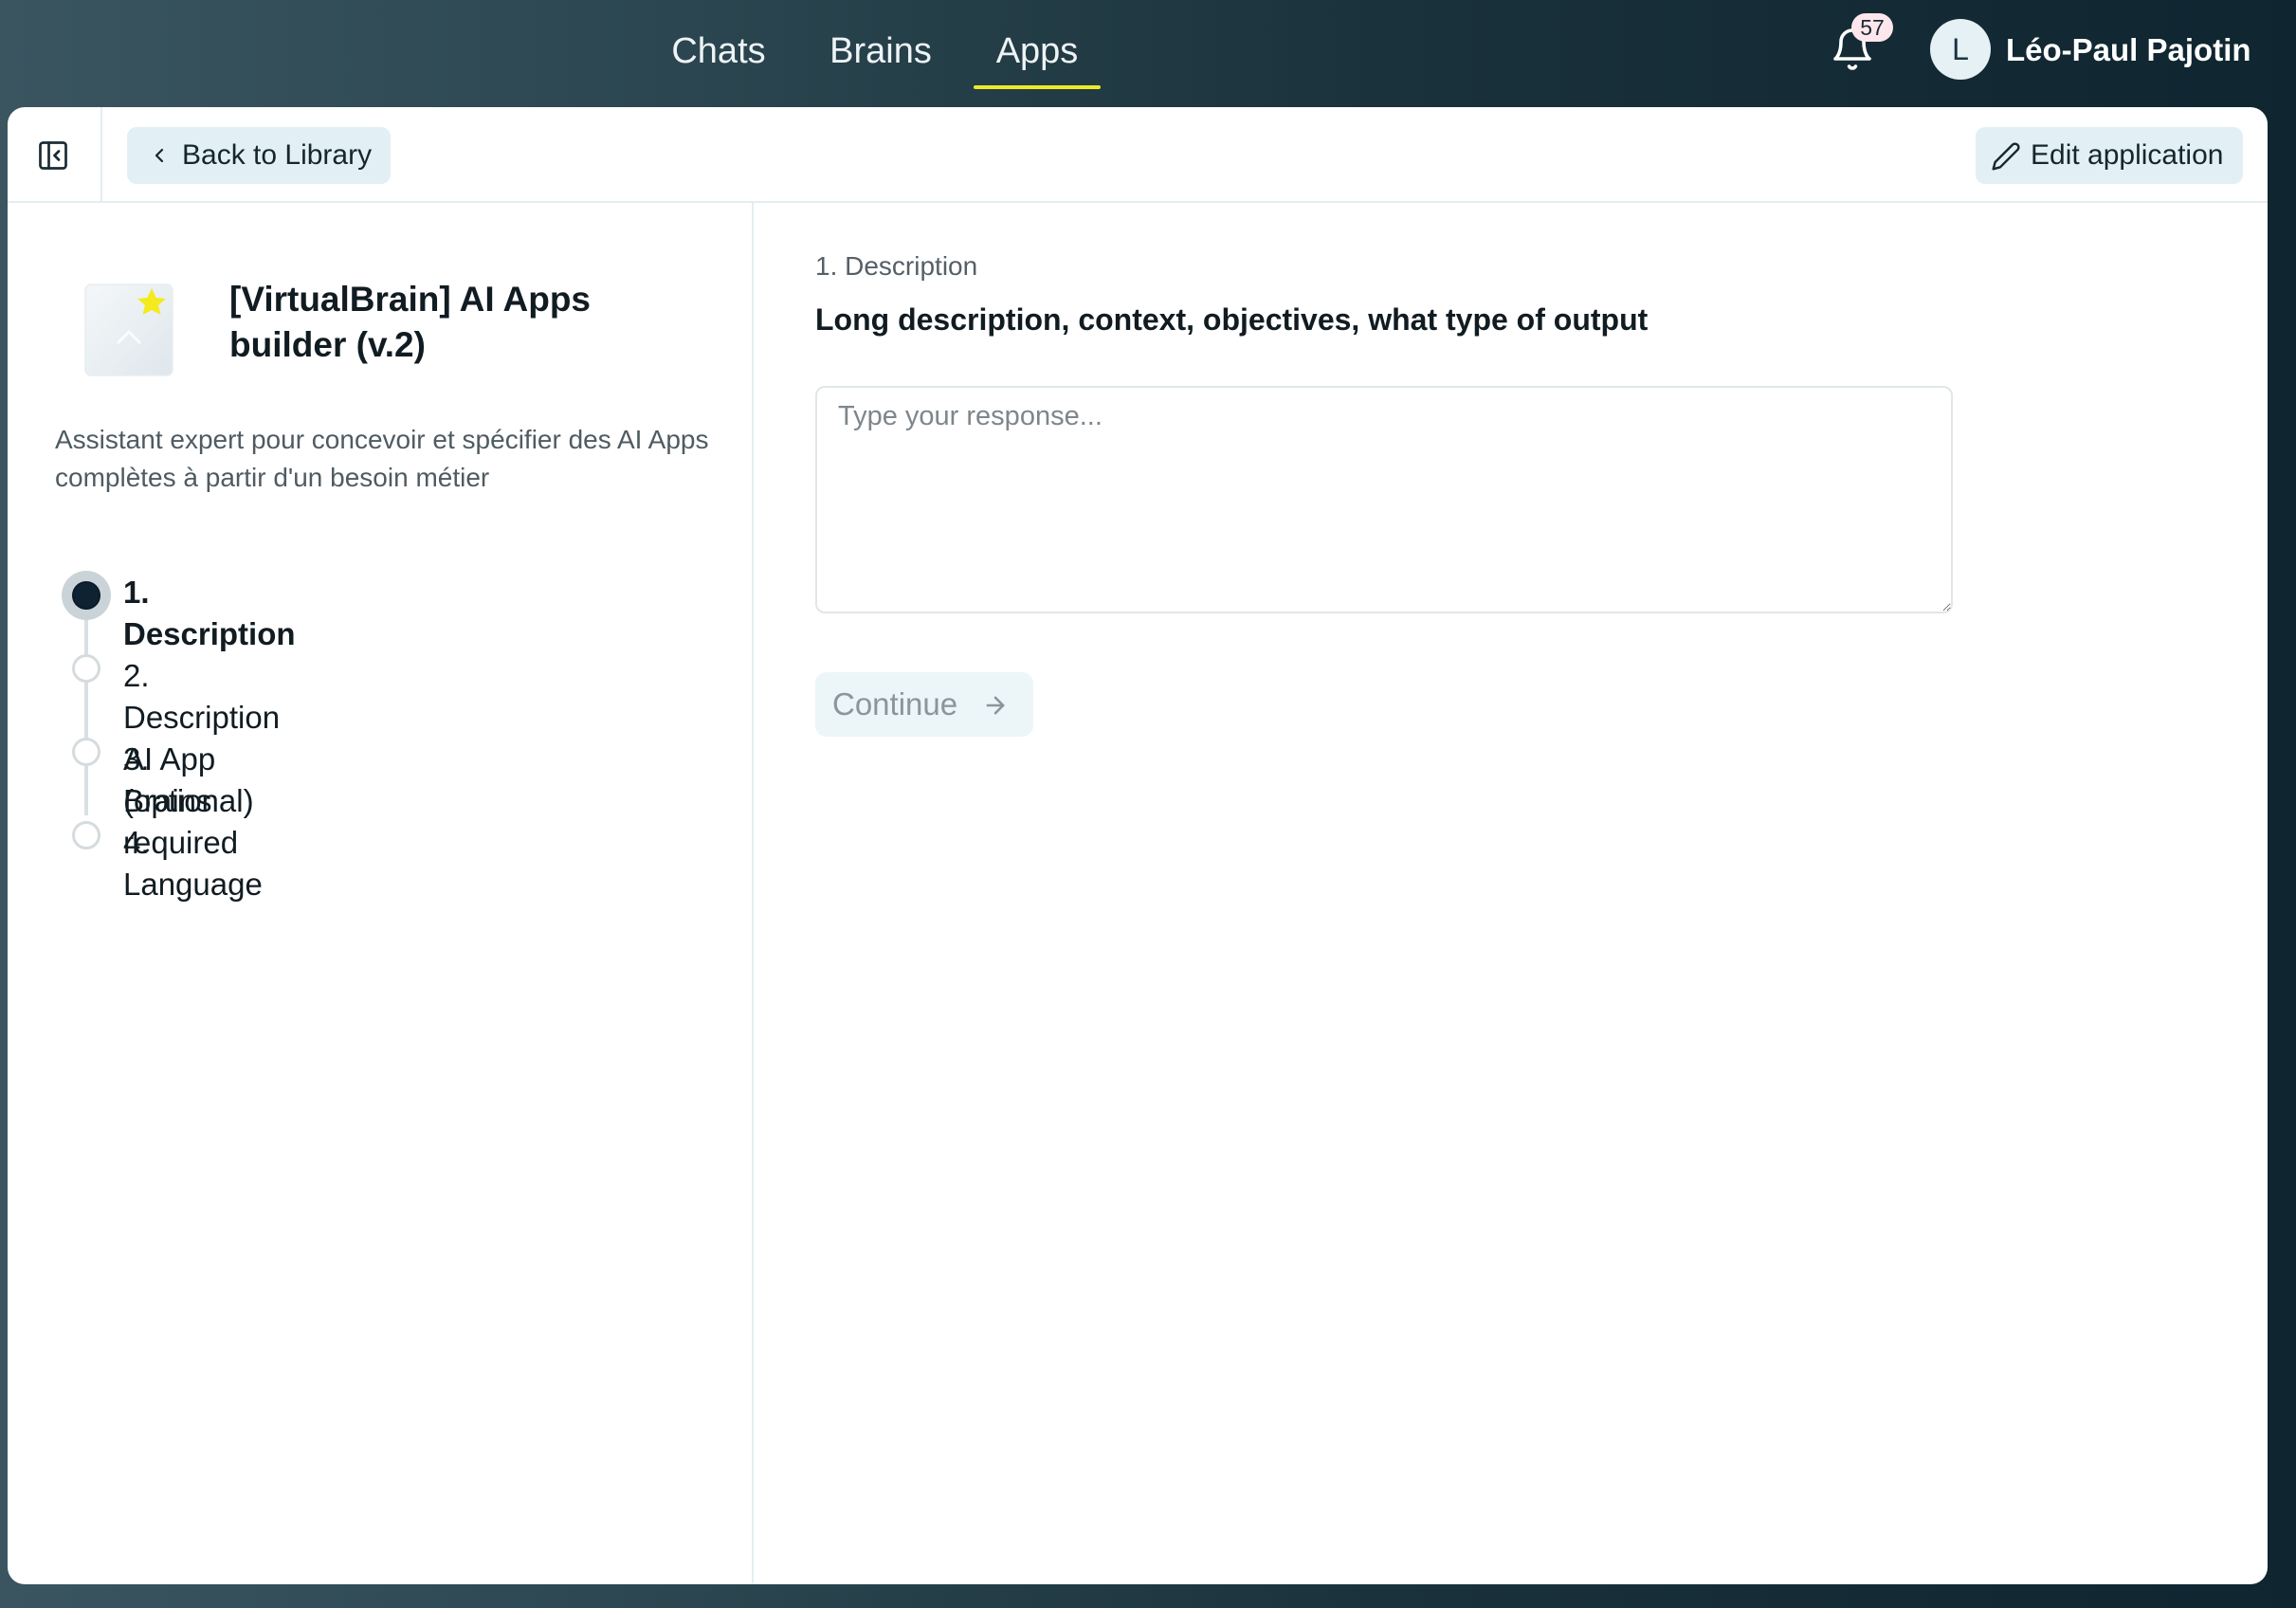 The height and width of the screenshot is (1608, 2296). I want to click on step-language: 4. Language, so click(193, 863).